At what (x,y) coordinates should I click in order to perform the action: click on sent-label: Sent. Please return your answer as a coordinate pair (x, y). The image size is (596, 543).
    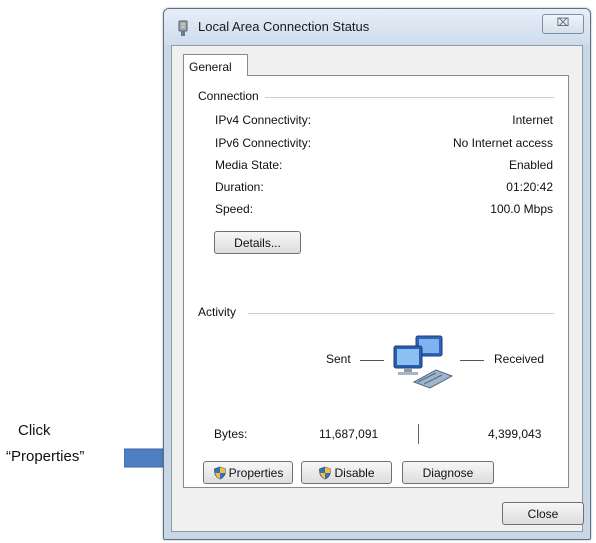
    Looking at the image, I should click on (338, 359).